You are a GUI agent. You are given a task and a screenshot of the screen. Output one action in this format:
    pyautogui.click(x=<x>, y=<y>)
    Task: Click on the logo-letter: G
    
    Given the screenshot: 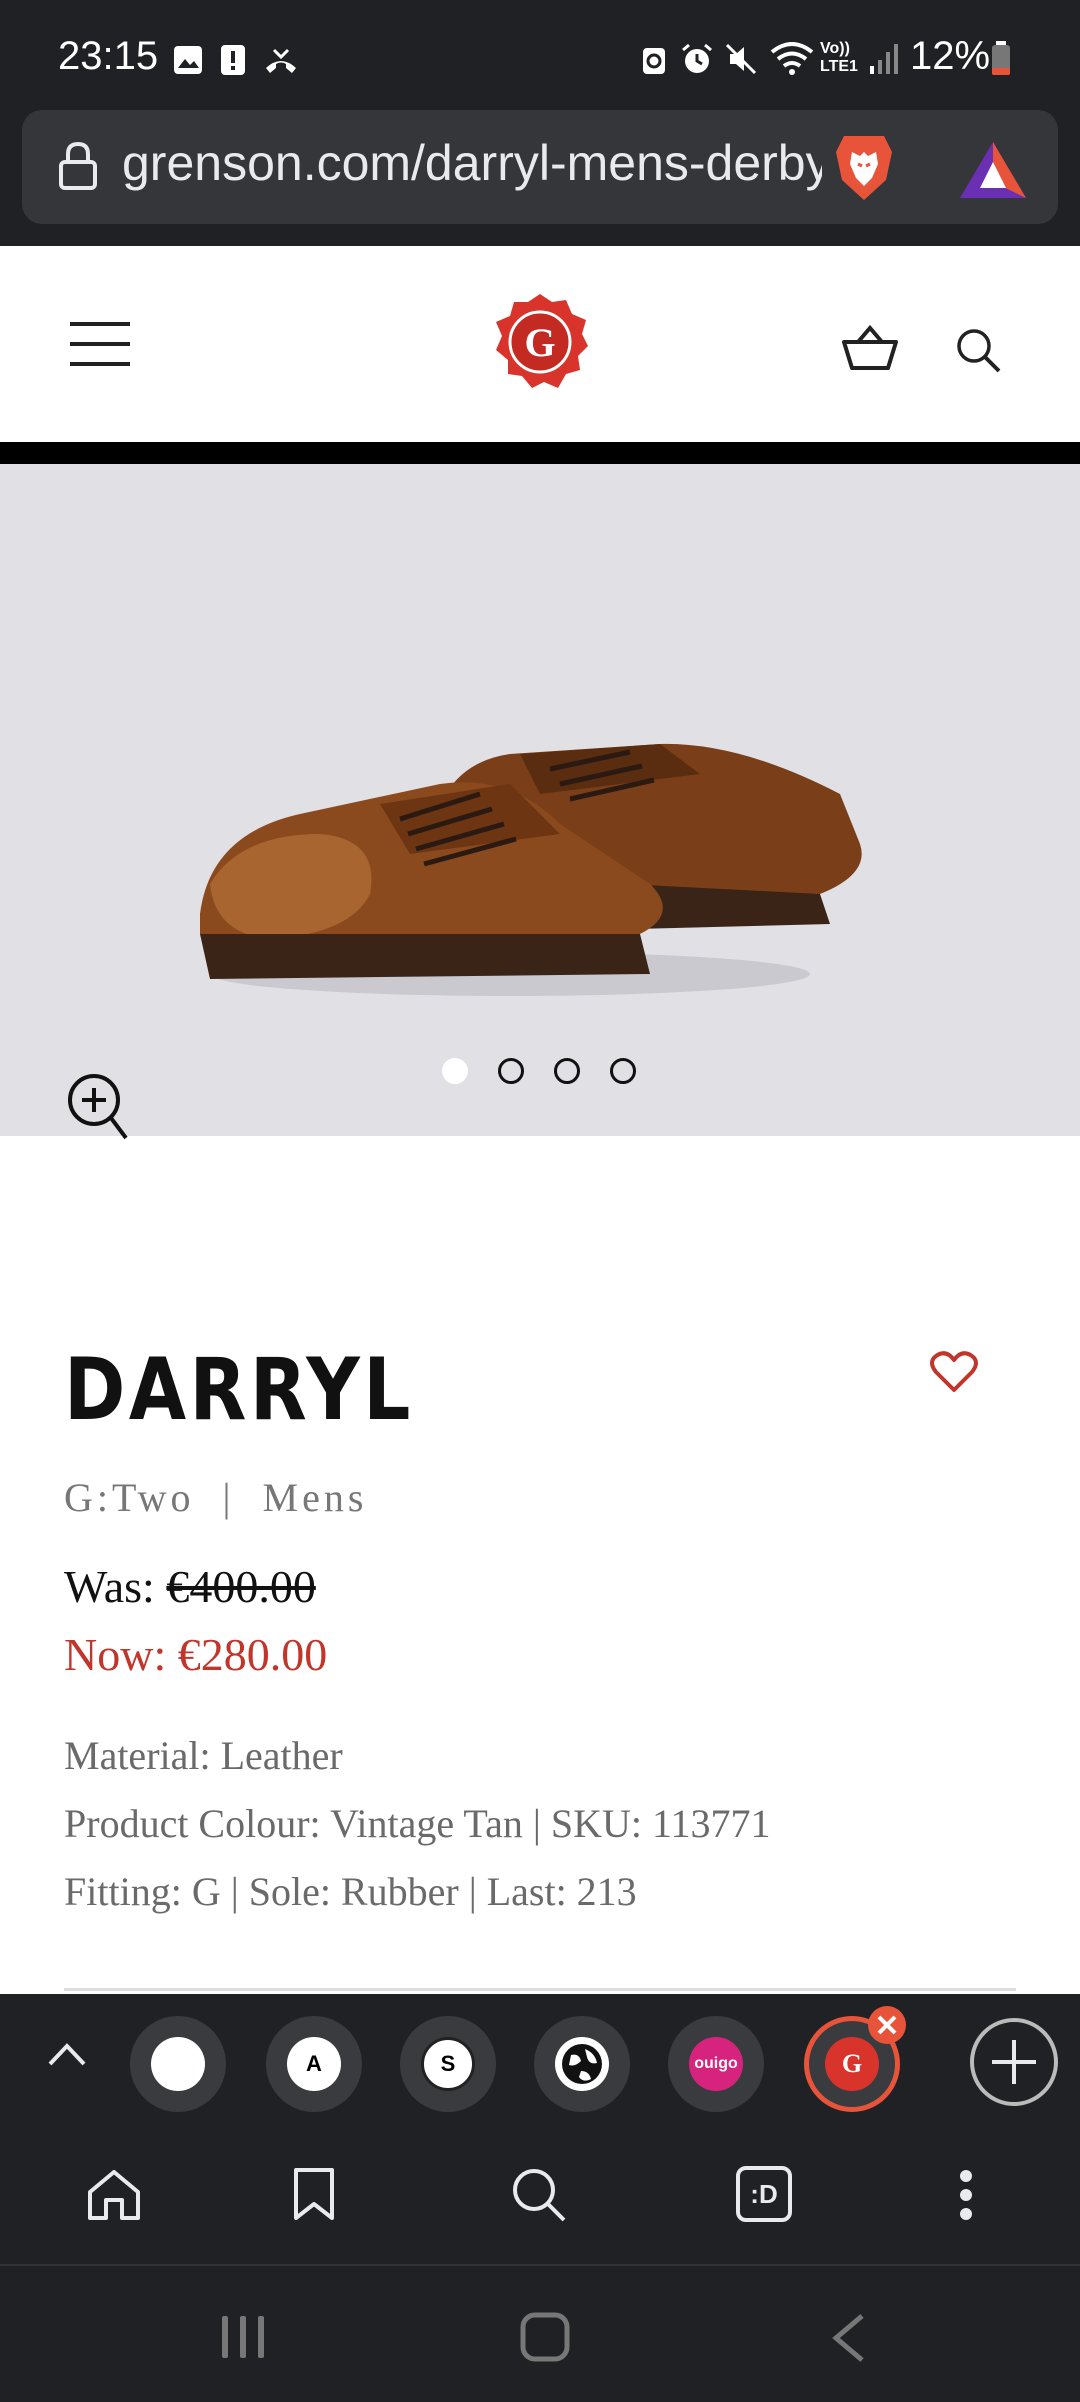 What is the action you would take?
    pyautogui.click(x=539, y=342)
    